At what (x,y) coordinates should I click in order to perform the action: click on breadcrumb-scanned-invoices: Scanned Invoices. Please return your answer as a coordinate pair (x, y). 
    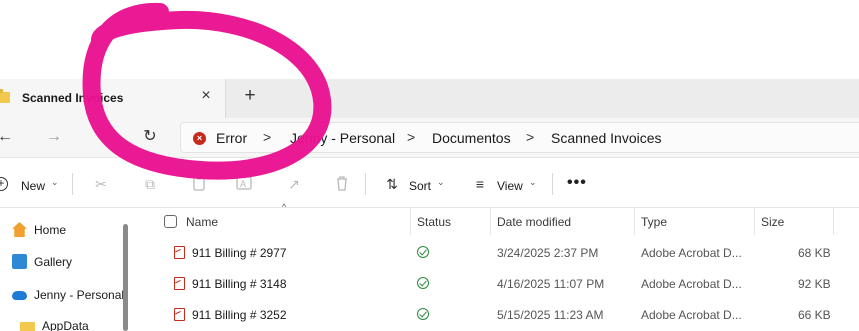
    Looking at the image, I should click on (606, 138).